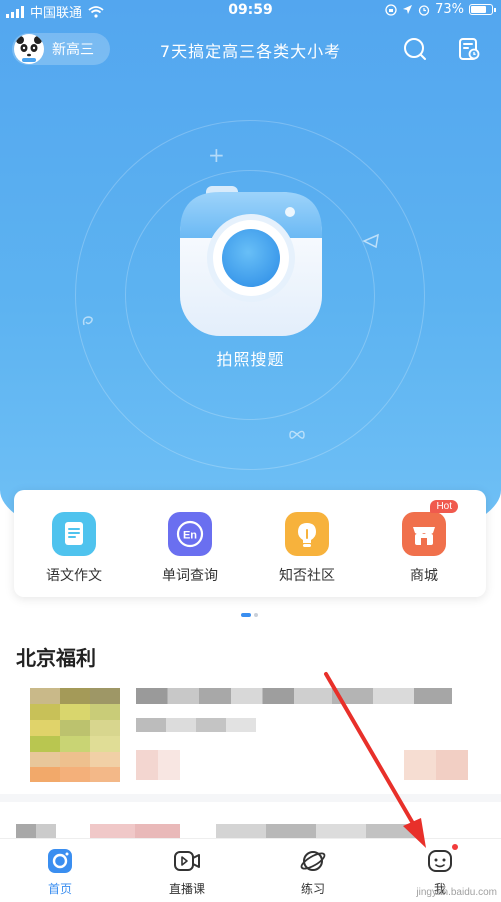 The width and height of the screenshot is (501, 902). I want to click on tab-label: 直播课, so click(186, 889).